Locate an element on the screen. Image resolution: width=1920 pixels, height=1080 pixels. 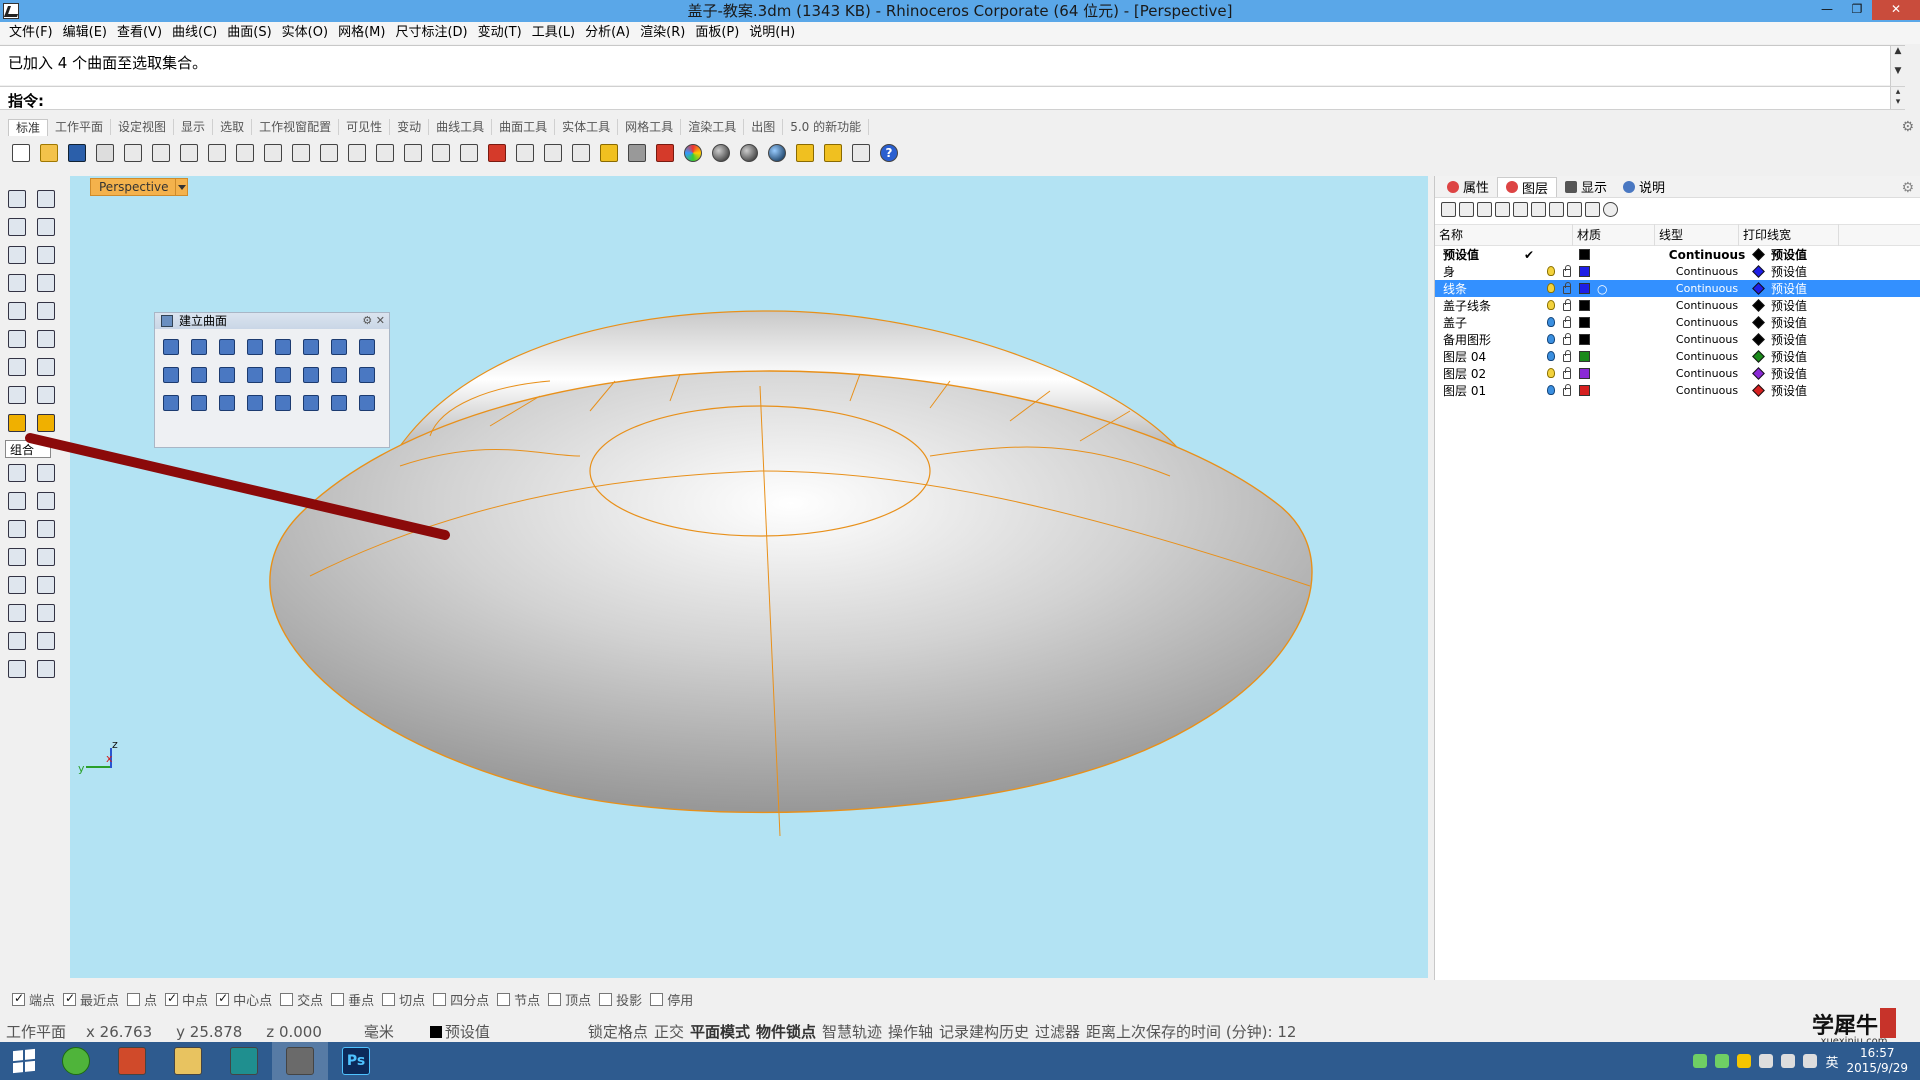
panel-options-gear-icon: ⚙ is located at coordinates (1907, 188).